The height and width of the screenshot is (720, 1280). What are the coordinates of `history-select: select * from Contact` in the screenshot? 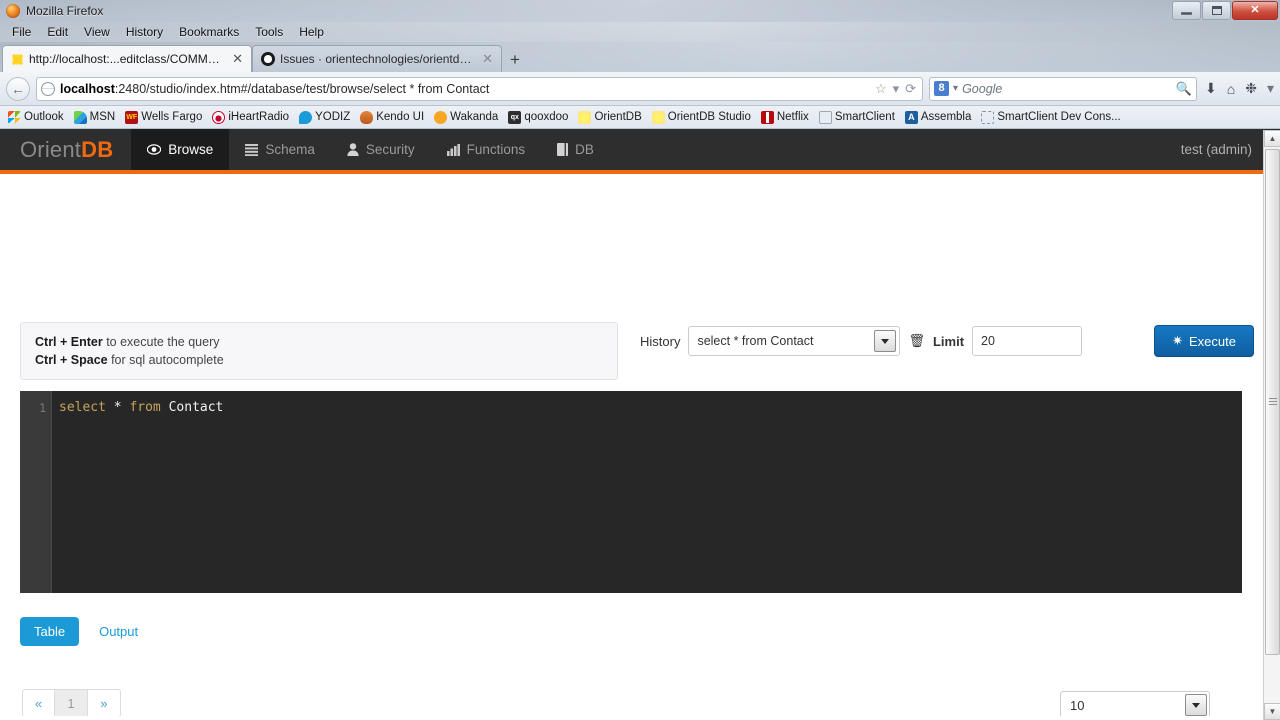 It's located at (794, 341).